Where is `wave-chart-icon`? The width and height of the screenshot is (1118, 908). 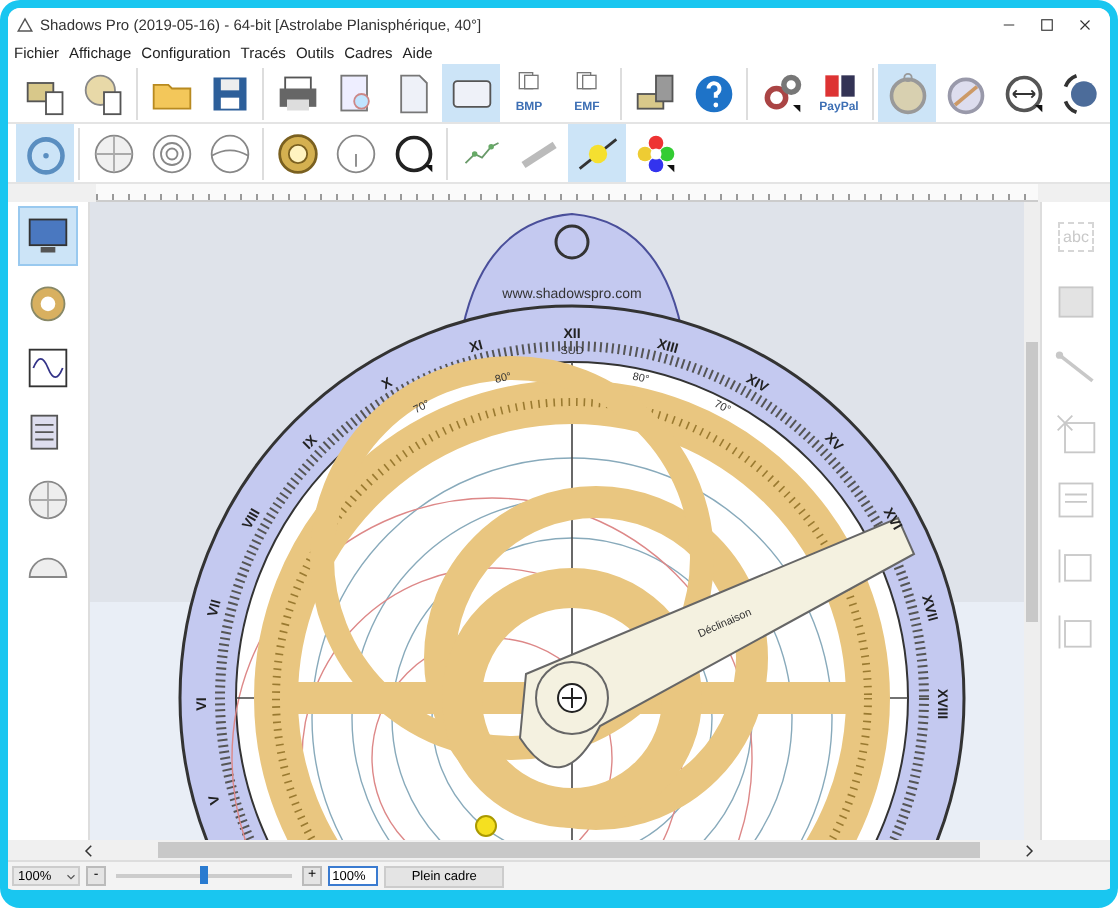 wave-chart-icon is located at coordinates (48, 368).